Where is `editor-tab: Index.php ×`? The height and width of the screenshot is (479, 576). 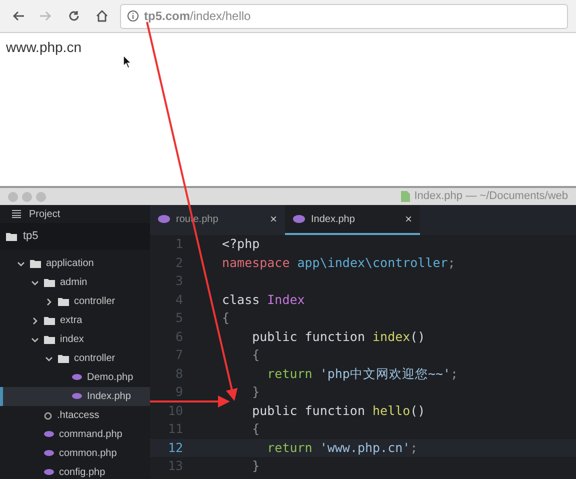 editor-tab: Index.php × is located at coordinates (352, 220).